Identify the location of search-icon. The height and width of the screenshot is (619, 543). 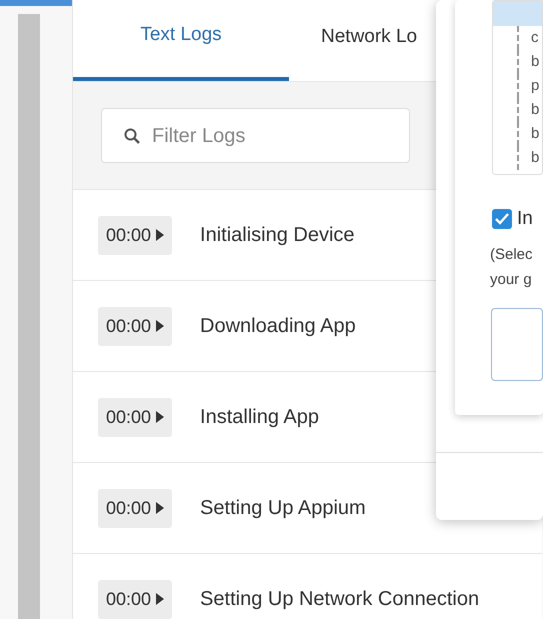
(132, 136).